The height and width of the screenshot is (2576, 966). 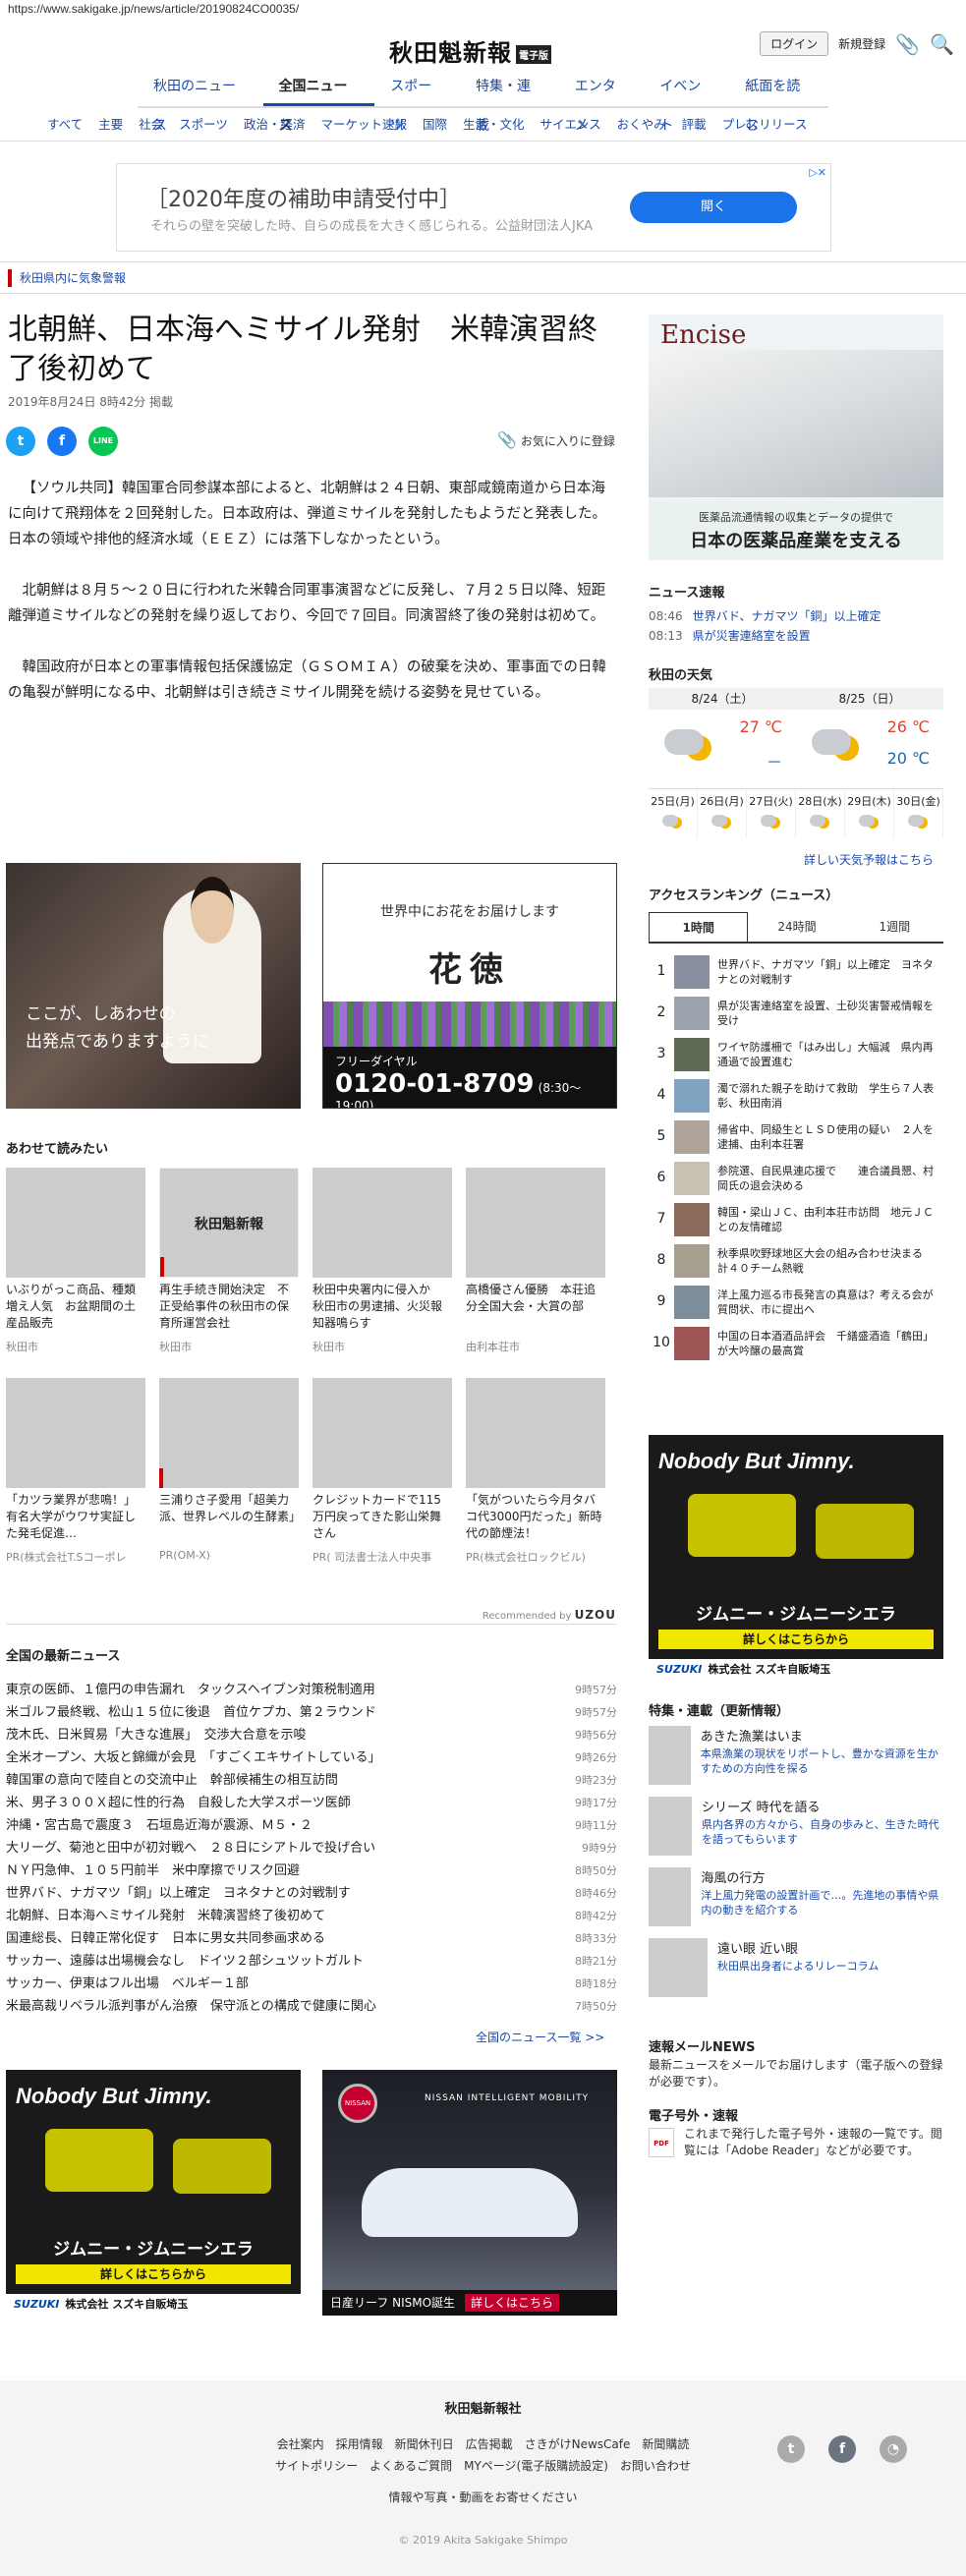 What do you see at coordinates (153, 986) in the screenshot?
I see `funeral-ad: ここが、しあわせの 出発点でありますように` at bounding box center [153, 986].